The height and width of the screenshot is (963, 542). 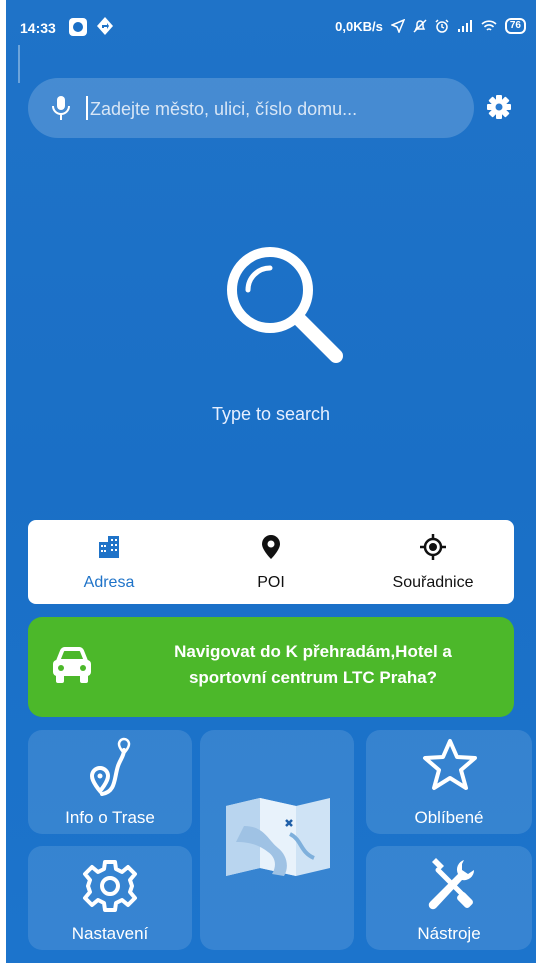 I want to click on settings-tile: Nastavení, so click(x=110, y=898).